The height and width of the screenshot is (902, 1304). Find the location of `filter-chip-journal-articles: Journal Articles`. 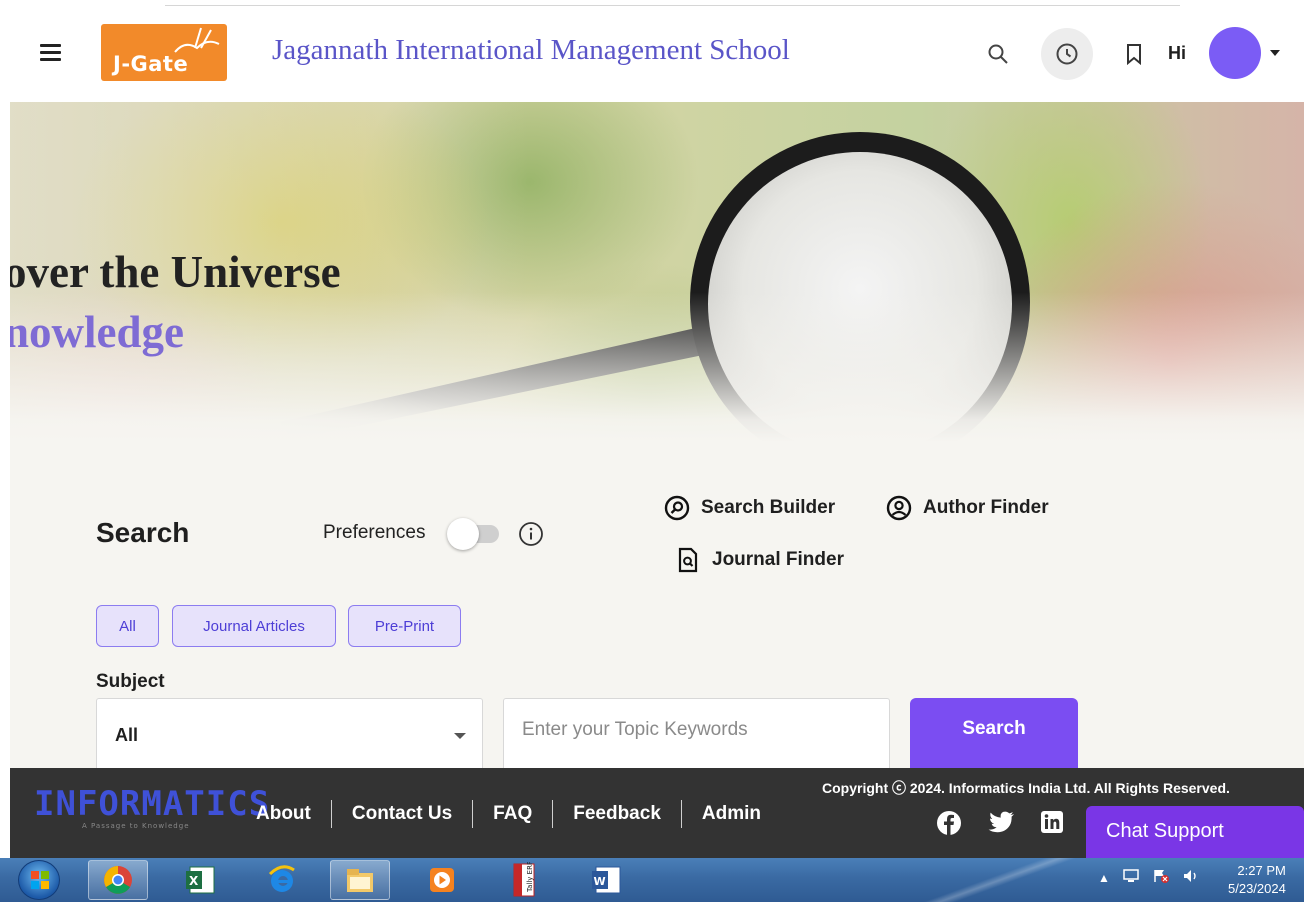

filter-chip-journal-articles: Journal Articles is located at coordinates (254, 626).